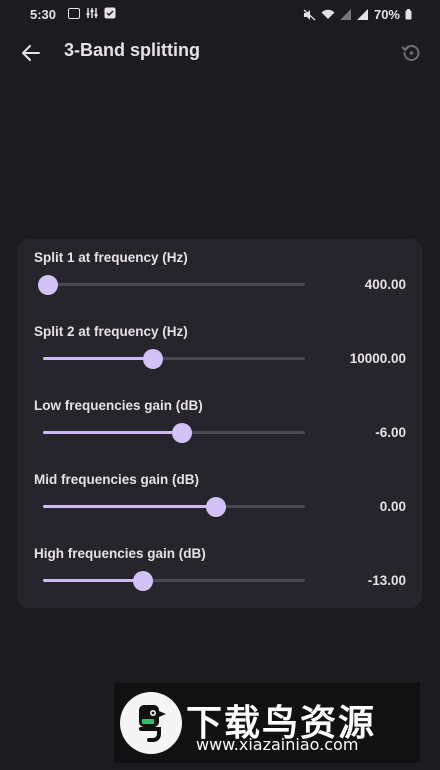  Describe the element at coordinates (110, 13) in the screenshot. I see `checkbox-icon` at that location.